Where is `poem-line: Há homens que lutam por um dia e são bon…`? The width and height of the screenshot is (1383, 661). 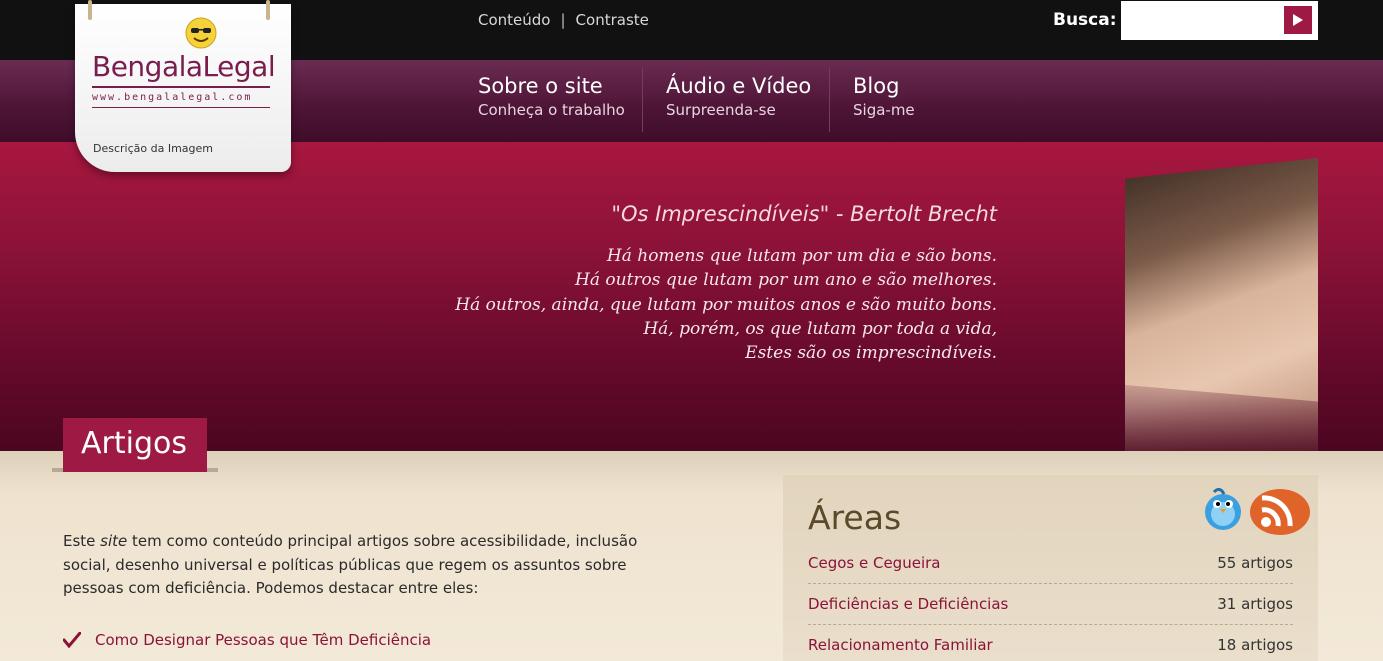
poem-line: Há homens que lutam por um dia e são bon… is located at coordinates (801, 256).